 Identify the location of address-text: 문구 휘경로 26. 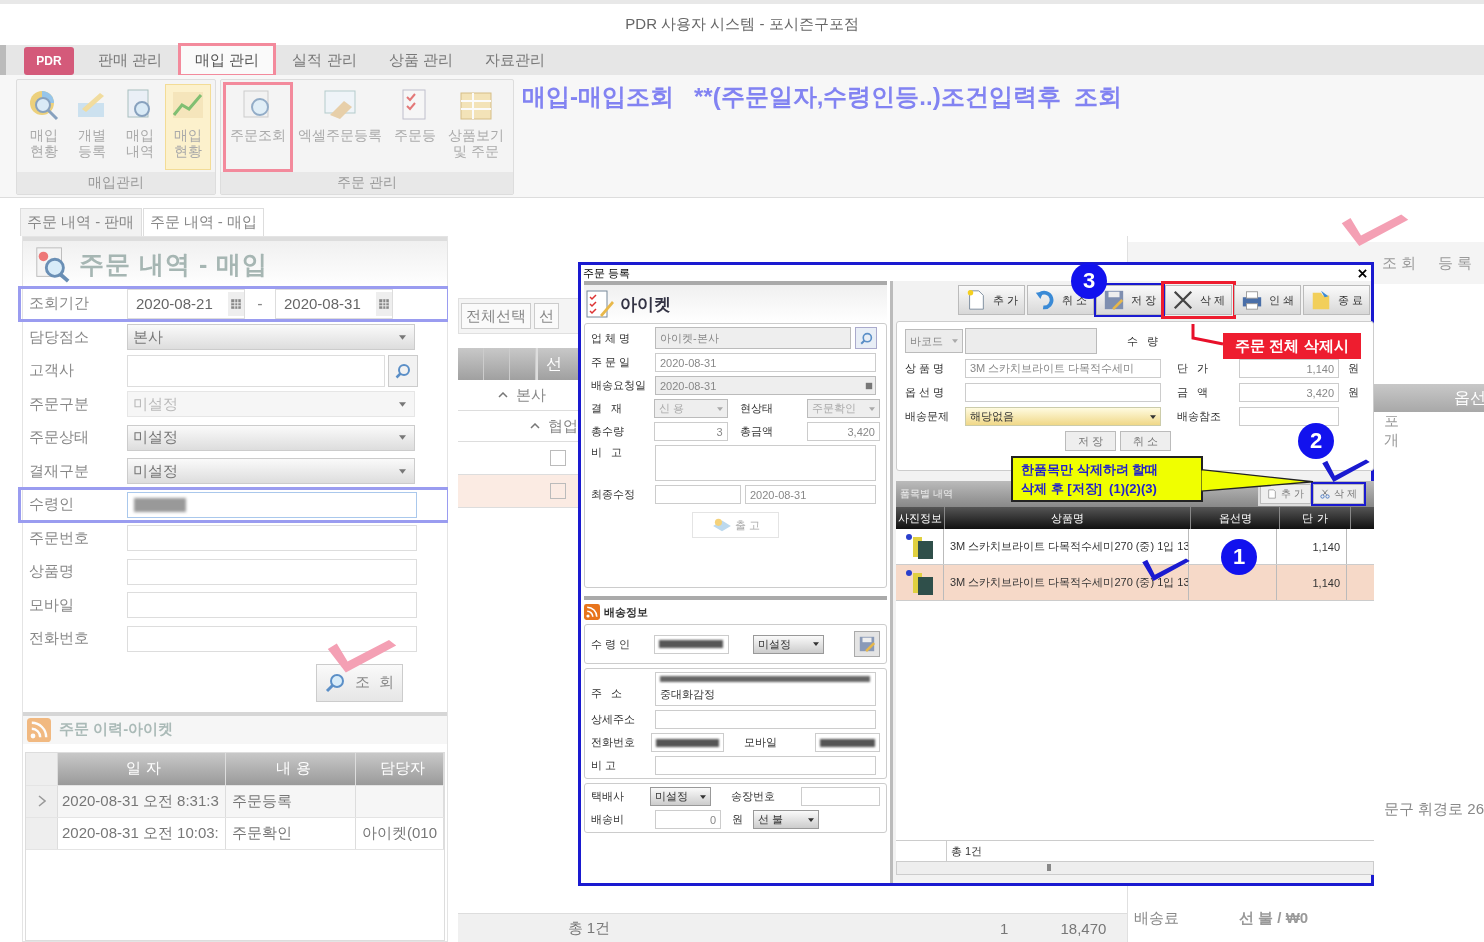
(1433, 809).